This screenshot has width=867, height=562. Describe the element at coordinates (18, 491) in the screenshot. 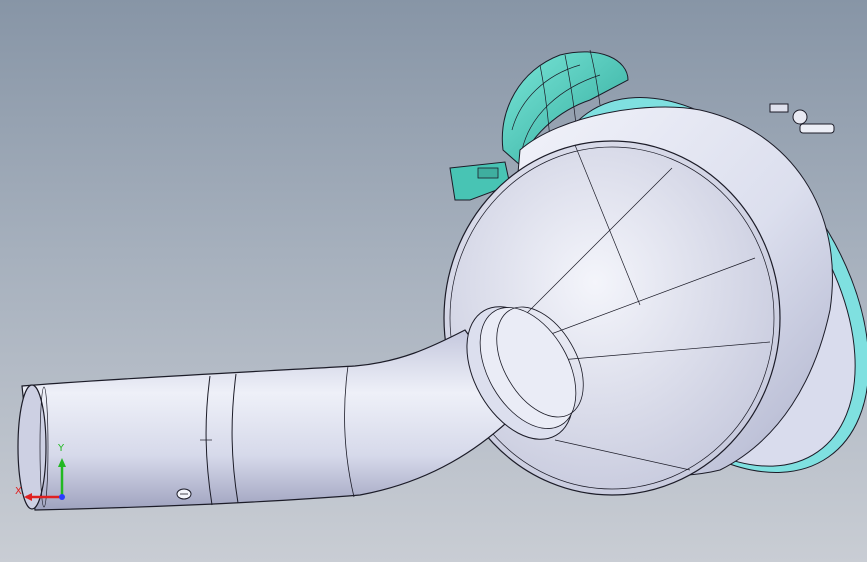

I see `triad-x-label: X` at that location.